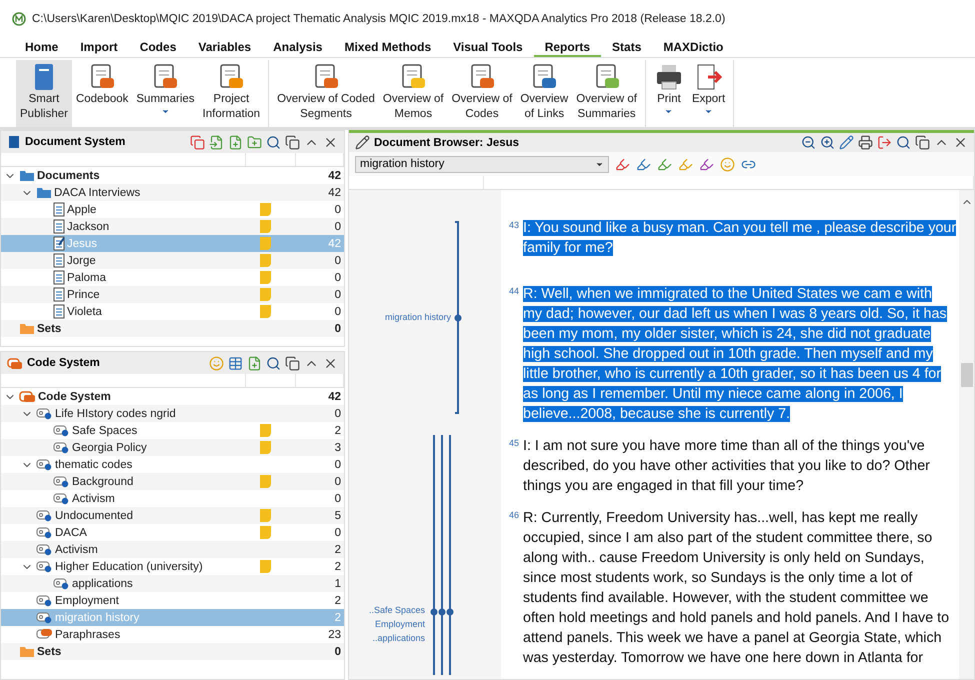  What do you see at coordinates (254, 142) in the screenshot?
I see `new-folder-icon` at bounding box center [254, 142].